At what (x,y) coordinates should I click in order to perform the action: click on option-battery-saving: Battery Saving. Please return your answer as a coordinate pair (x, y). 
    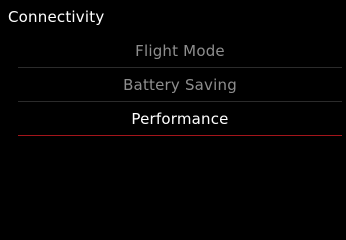
    Looking at the image, I should click on (180, 85).